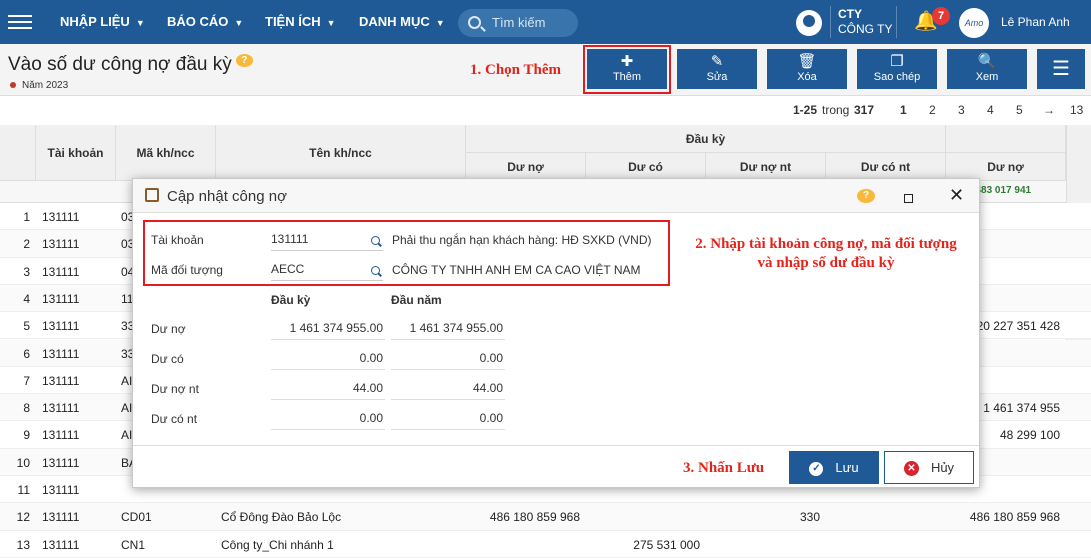  What do you see at coordinates (328, 328) in the screenshot?
I see `period-amount-field: 1 461 374 955.00` at bounding box center [328, 328].